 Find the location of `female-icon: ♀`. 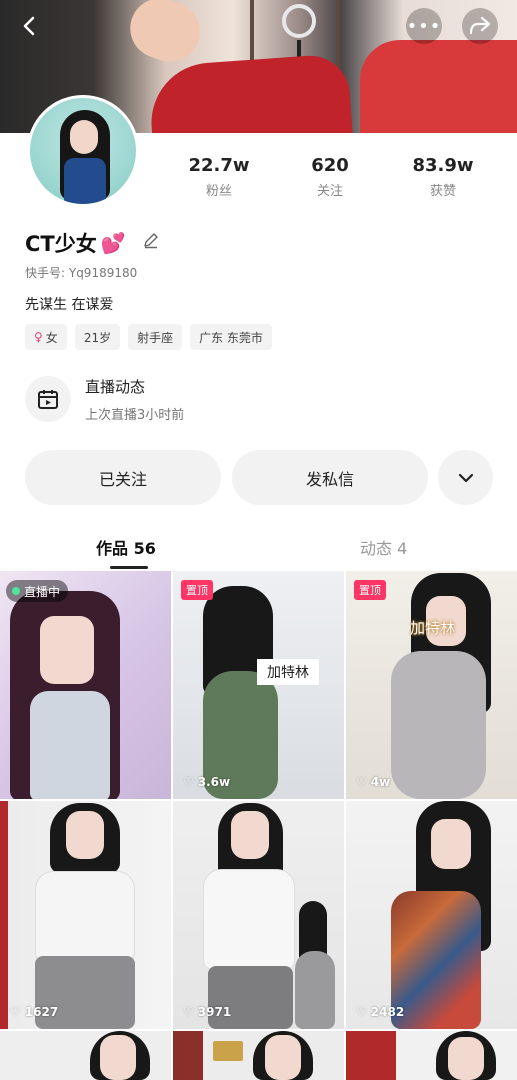

female-icon: ♀ is located at coordinates (38, 337).